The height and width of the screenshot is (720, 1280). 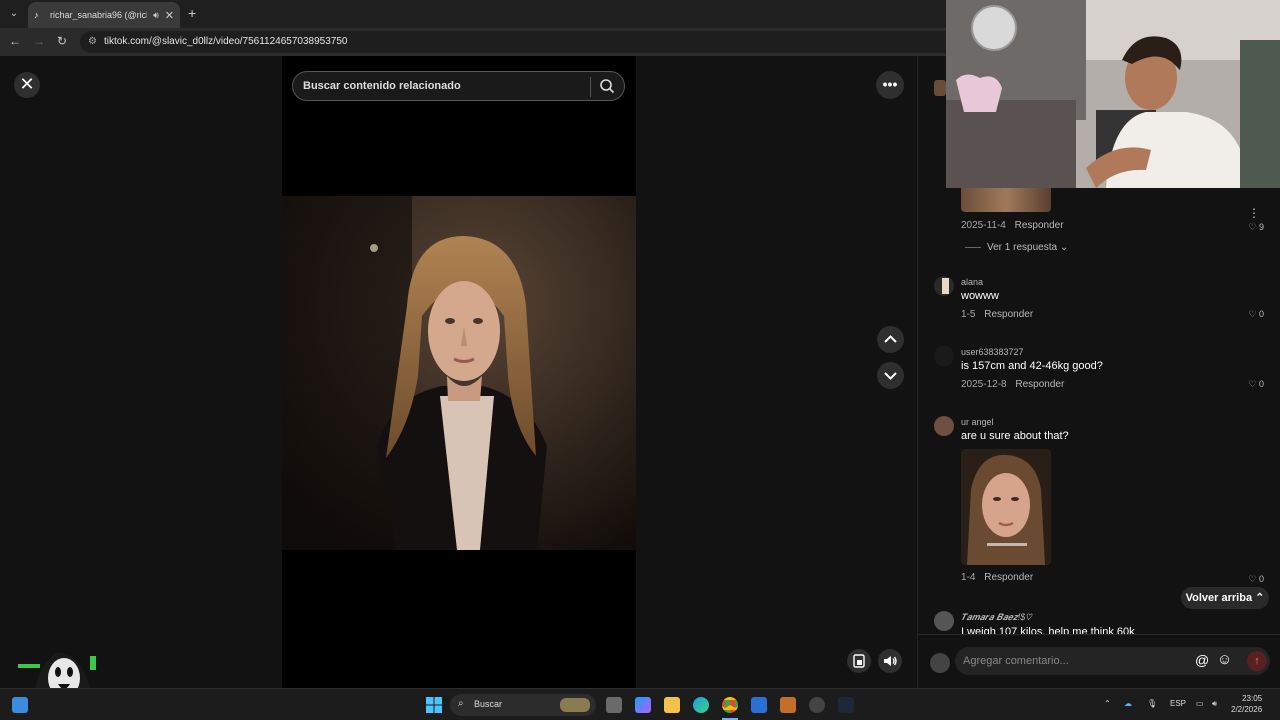 I want to click on comment-username: user638383727, so click(x=1111, y=352).